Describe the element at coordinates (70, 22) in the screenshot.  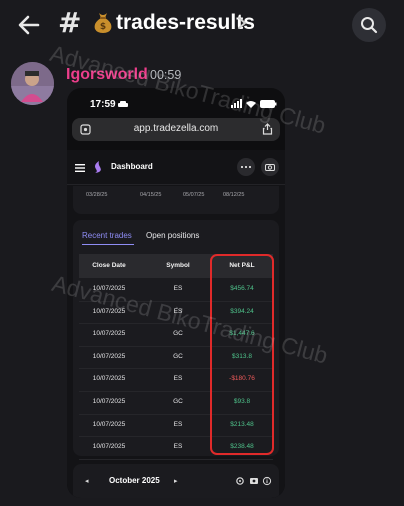
I see `hash-icon: #` at that location.